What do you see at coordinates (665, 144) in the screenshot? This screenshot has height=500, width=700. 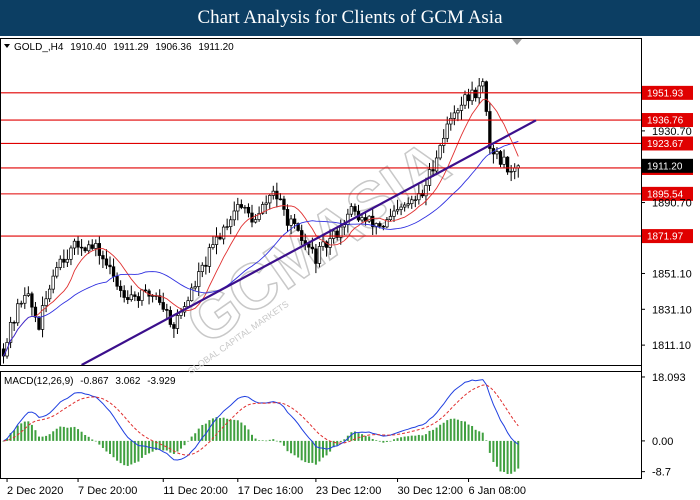 I see `level-label: 1923.67` at bounding box center [665, 144].